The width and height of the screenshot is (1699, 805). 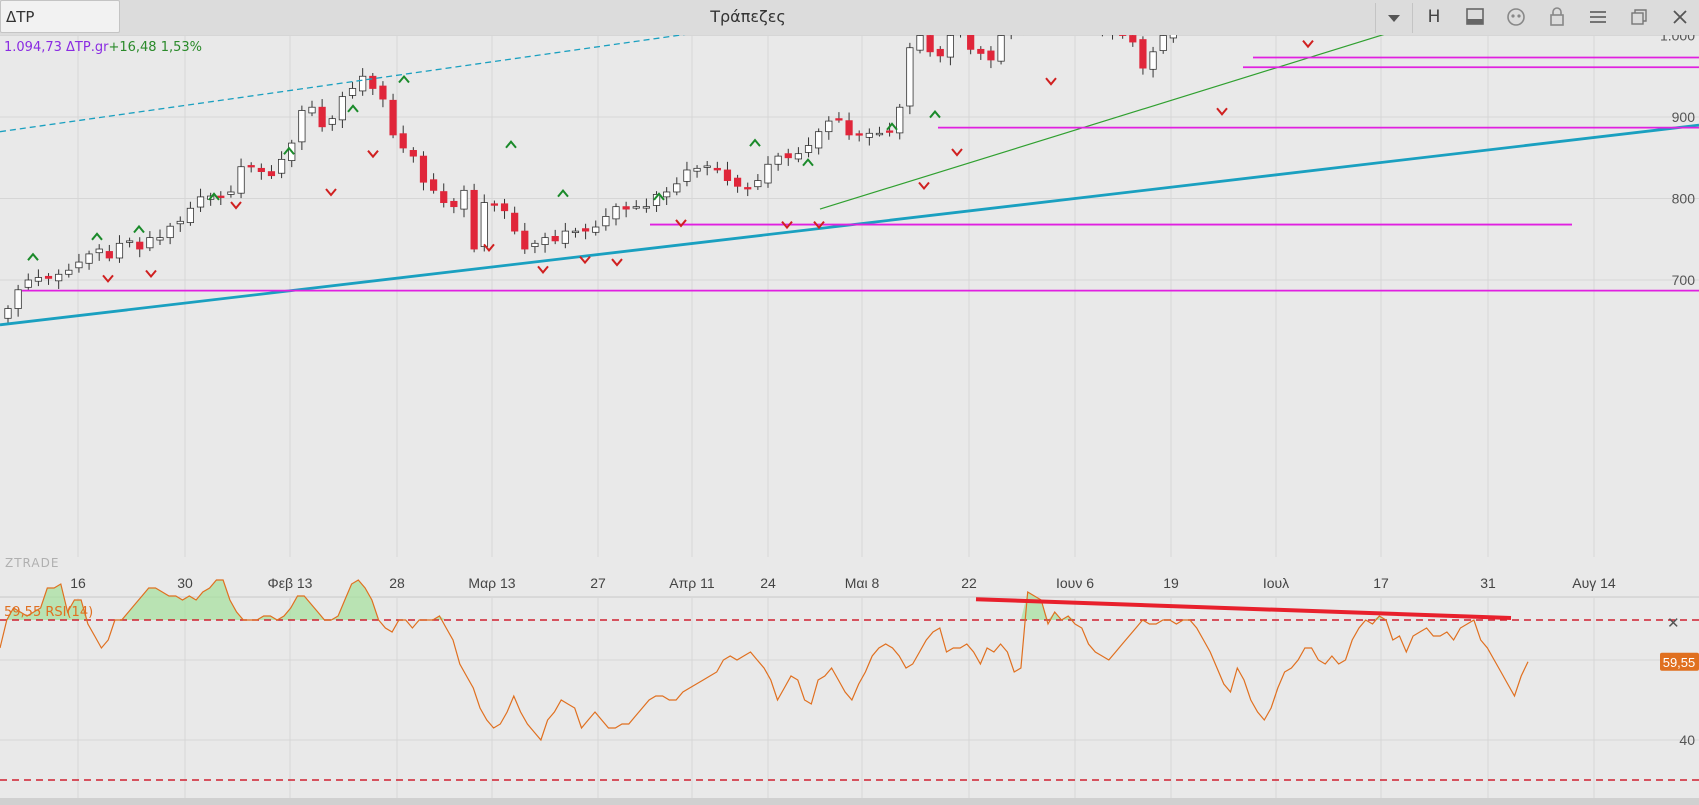 I want to click on x-tick-label: Φεβ 13, so click(x=290, y=583).